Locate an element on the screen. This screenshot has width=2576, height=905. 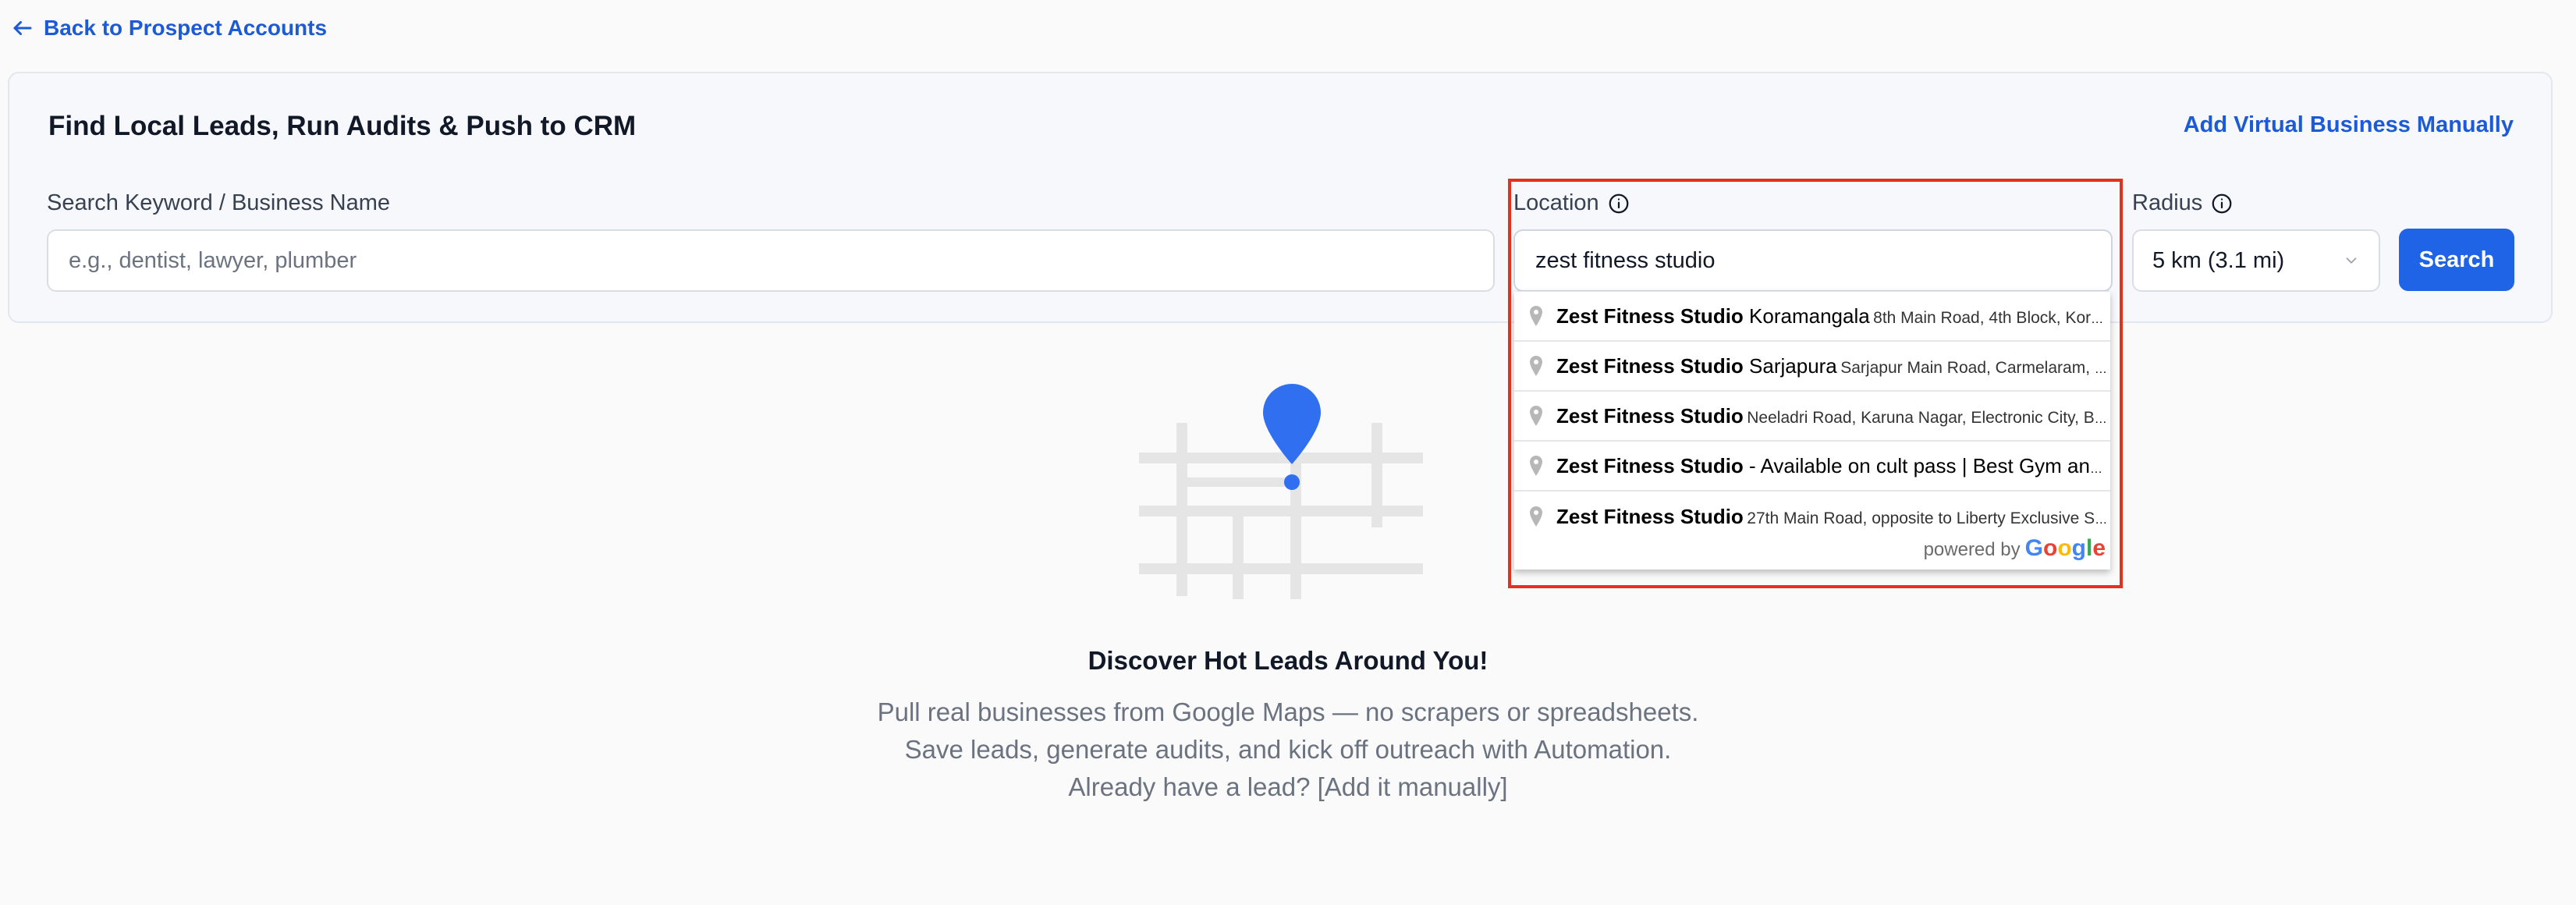
keyword-label: Search Keyword / Business Name is located at coordinates (218, 203).